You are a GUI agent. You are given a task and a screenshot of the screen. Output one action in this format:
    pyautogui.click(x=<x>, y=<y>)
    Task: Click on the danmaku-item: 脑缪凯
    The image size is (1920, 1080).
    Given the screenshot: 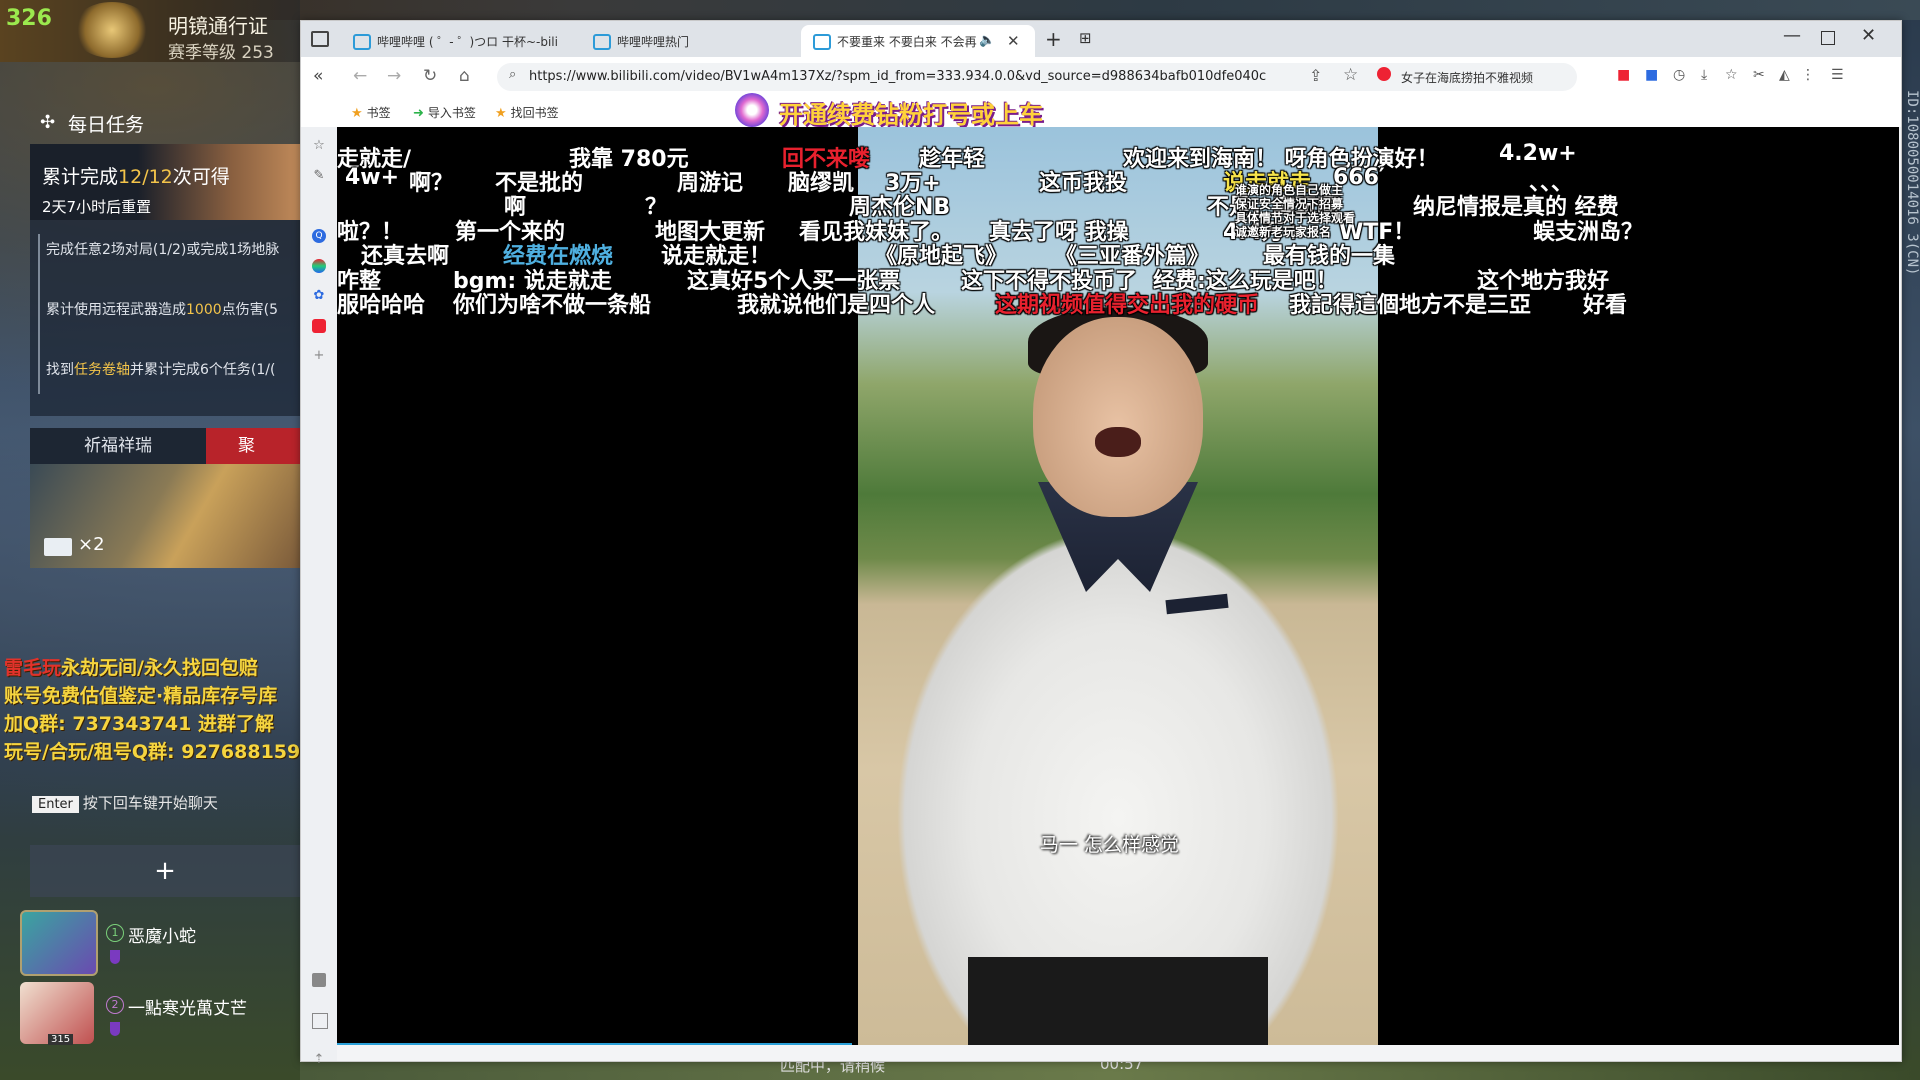 What is the action you would take?
    pyautogui.click(x=821, y=183)
    